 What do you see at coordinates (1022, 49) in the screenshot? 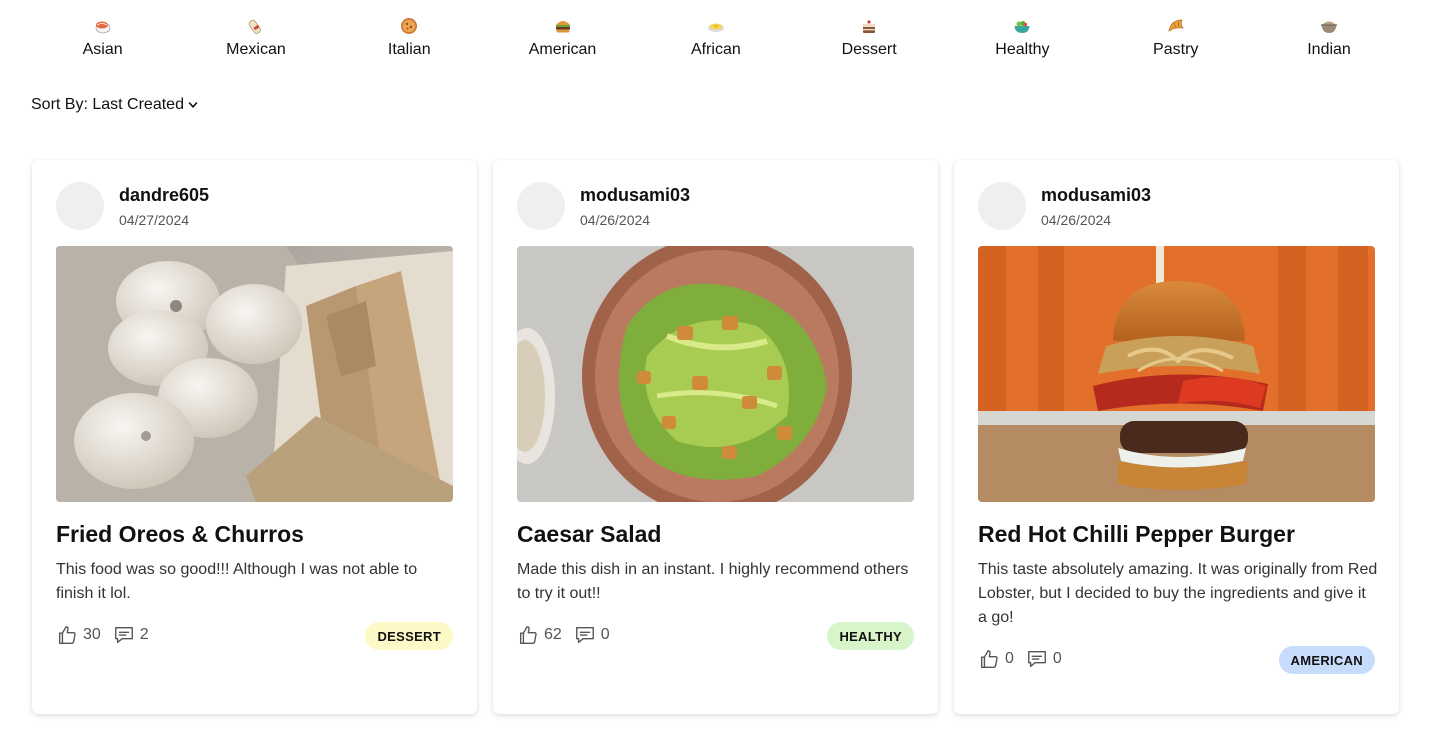
I see `category-label: Healthy` at bounding box center [1022, 49].